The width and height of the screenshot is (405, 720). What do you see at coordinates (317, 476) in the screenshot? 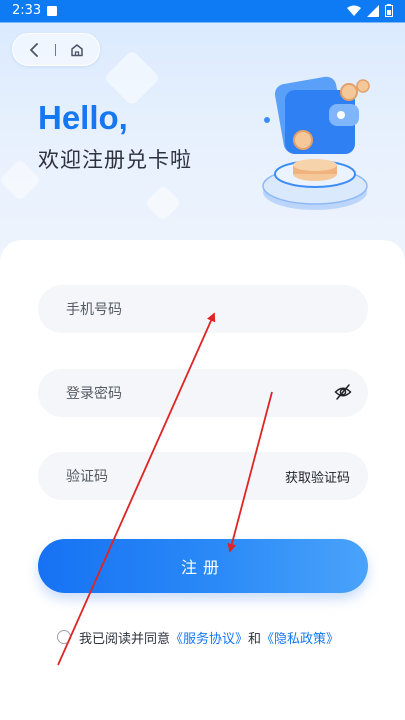
I see `get-code-button: 获取验证码` at bounding box center [317, 476].